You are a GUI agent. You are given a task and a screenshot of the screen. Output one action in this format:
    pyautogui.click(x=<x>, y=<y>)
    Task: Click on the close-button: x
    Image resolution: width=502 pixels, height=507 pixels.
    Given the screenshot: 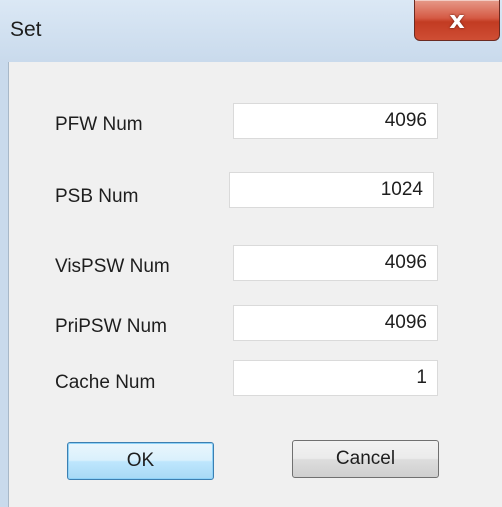 What is the action you would take?
    pyautogui.click(x=457, y=20)
    